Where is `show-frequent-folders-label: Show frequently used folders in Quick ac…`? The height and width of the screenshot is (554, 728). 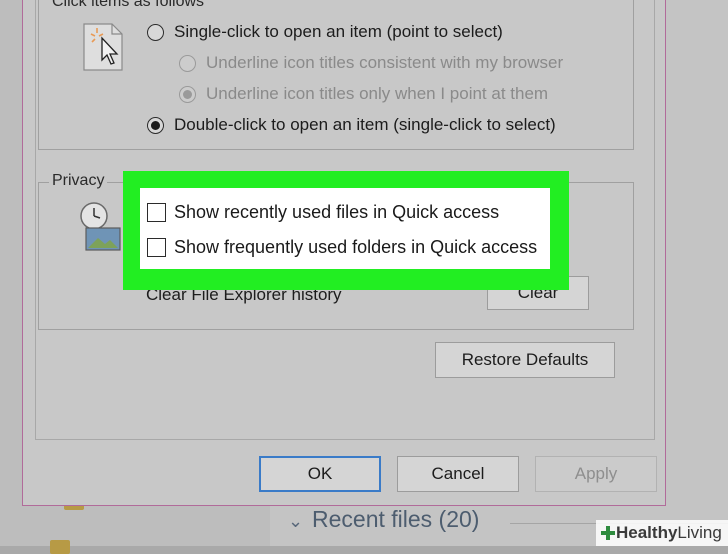
show-frequent-folders-label: Show frequently used folders in Quick ac… is located at coordinates (355, 247).